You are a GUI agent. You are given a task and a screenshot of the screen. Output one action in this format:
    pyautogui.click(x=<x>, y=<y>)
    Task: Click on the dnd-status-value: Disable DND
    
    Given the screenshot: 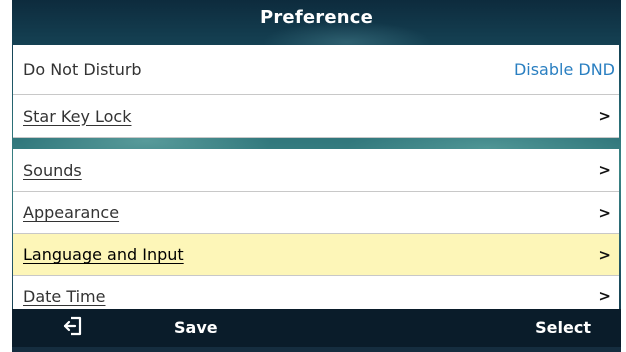 What is the action you would take?
    pyautogui.click(x=564, y=69)
    